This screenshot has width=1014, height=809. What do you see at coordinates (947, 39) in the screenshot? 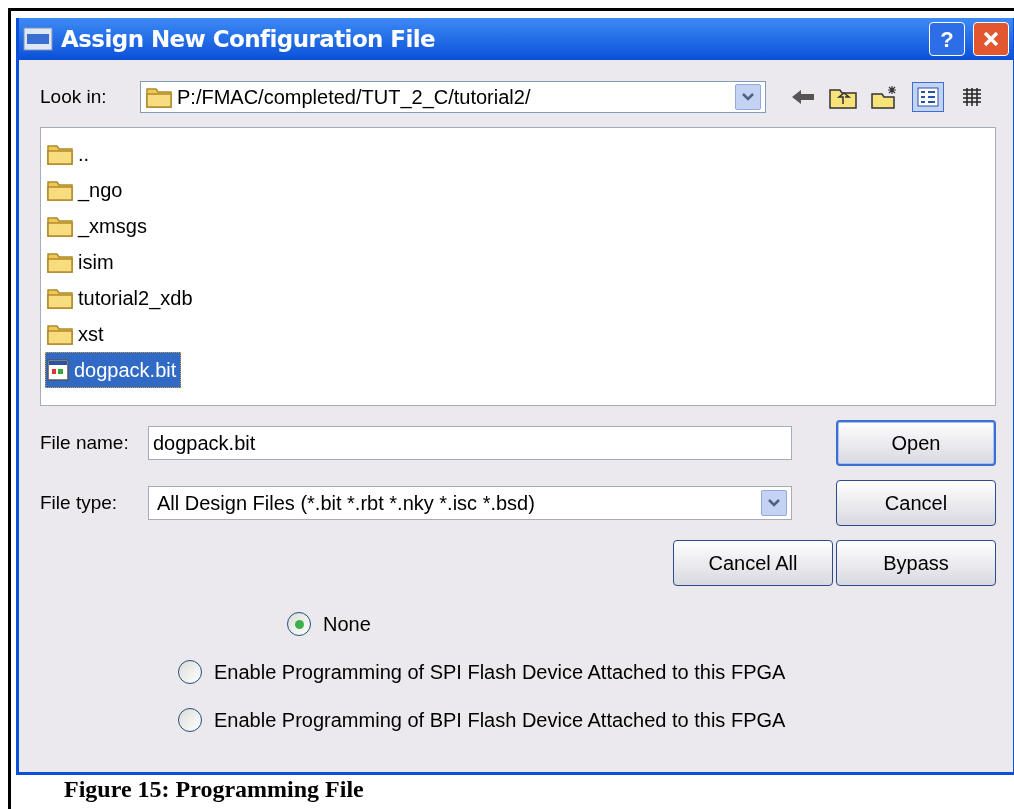
I see `help-button: ?` at bounding box center [947, 39].